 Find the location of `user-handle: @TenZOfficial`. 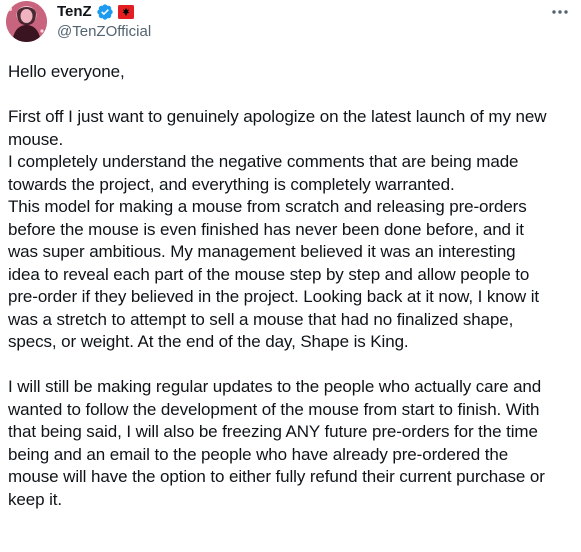

user-handle: @TenZOfficial is located at coordinates (104, 32).